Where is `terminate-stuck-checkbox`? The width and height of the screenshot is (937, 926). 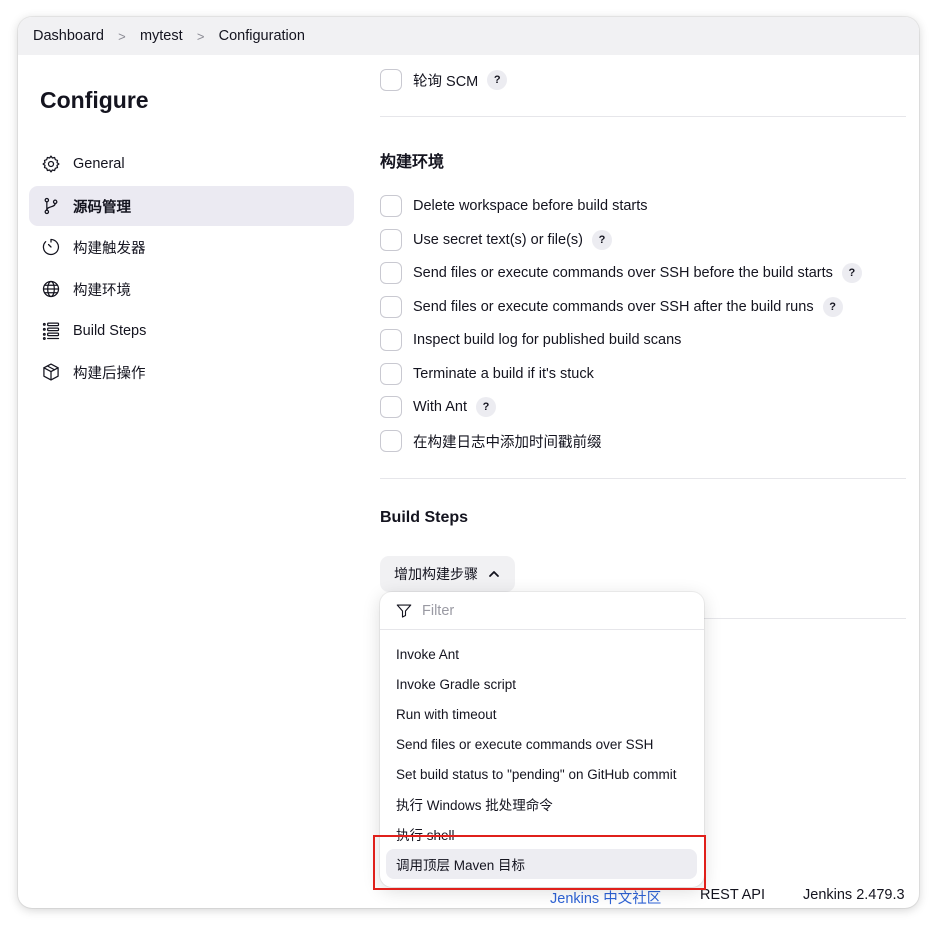
terminate-stuck-checkbox is located at coordinates (391, 374).